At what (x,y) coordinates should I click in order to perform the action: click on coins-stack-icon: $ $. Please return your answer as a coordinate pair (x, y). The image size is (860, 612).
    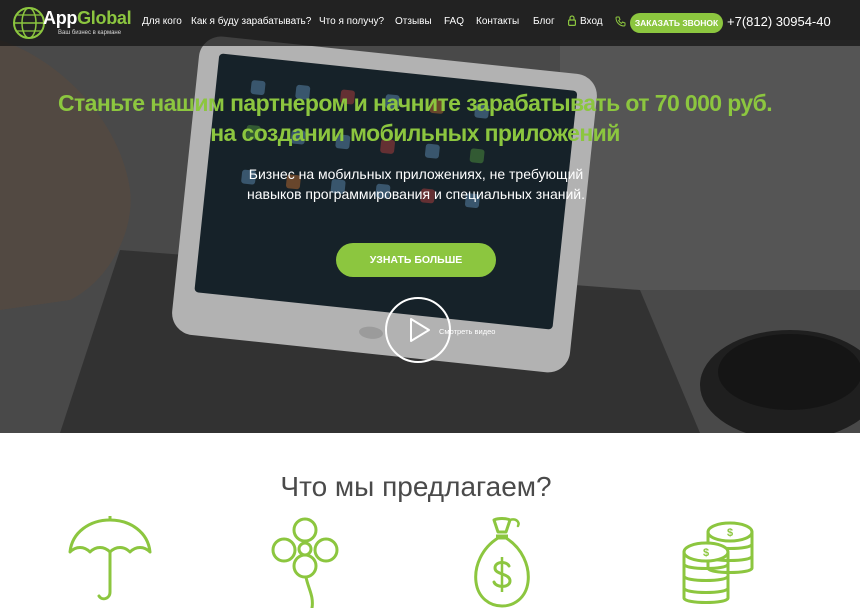
    Looking at the image, I should click on (718, 562).